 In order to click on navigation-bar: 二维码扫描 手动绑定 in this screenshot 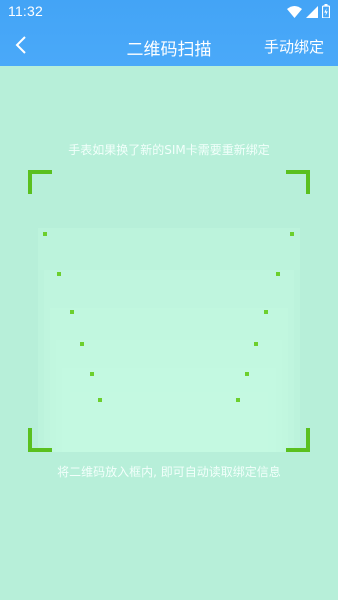, I will do `click(169, 45)`.